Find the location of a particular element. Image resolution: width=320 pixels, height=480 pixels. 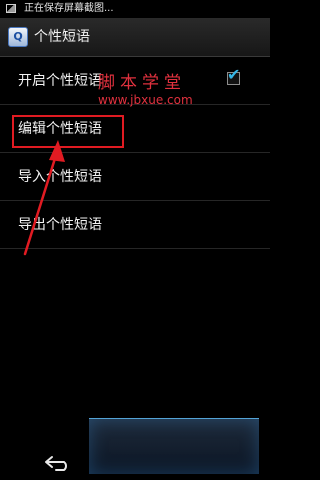

back-button is located at coordinates (58, 463).